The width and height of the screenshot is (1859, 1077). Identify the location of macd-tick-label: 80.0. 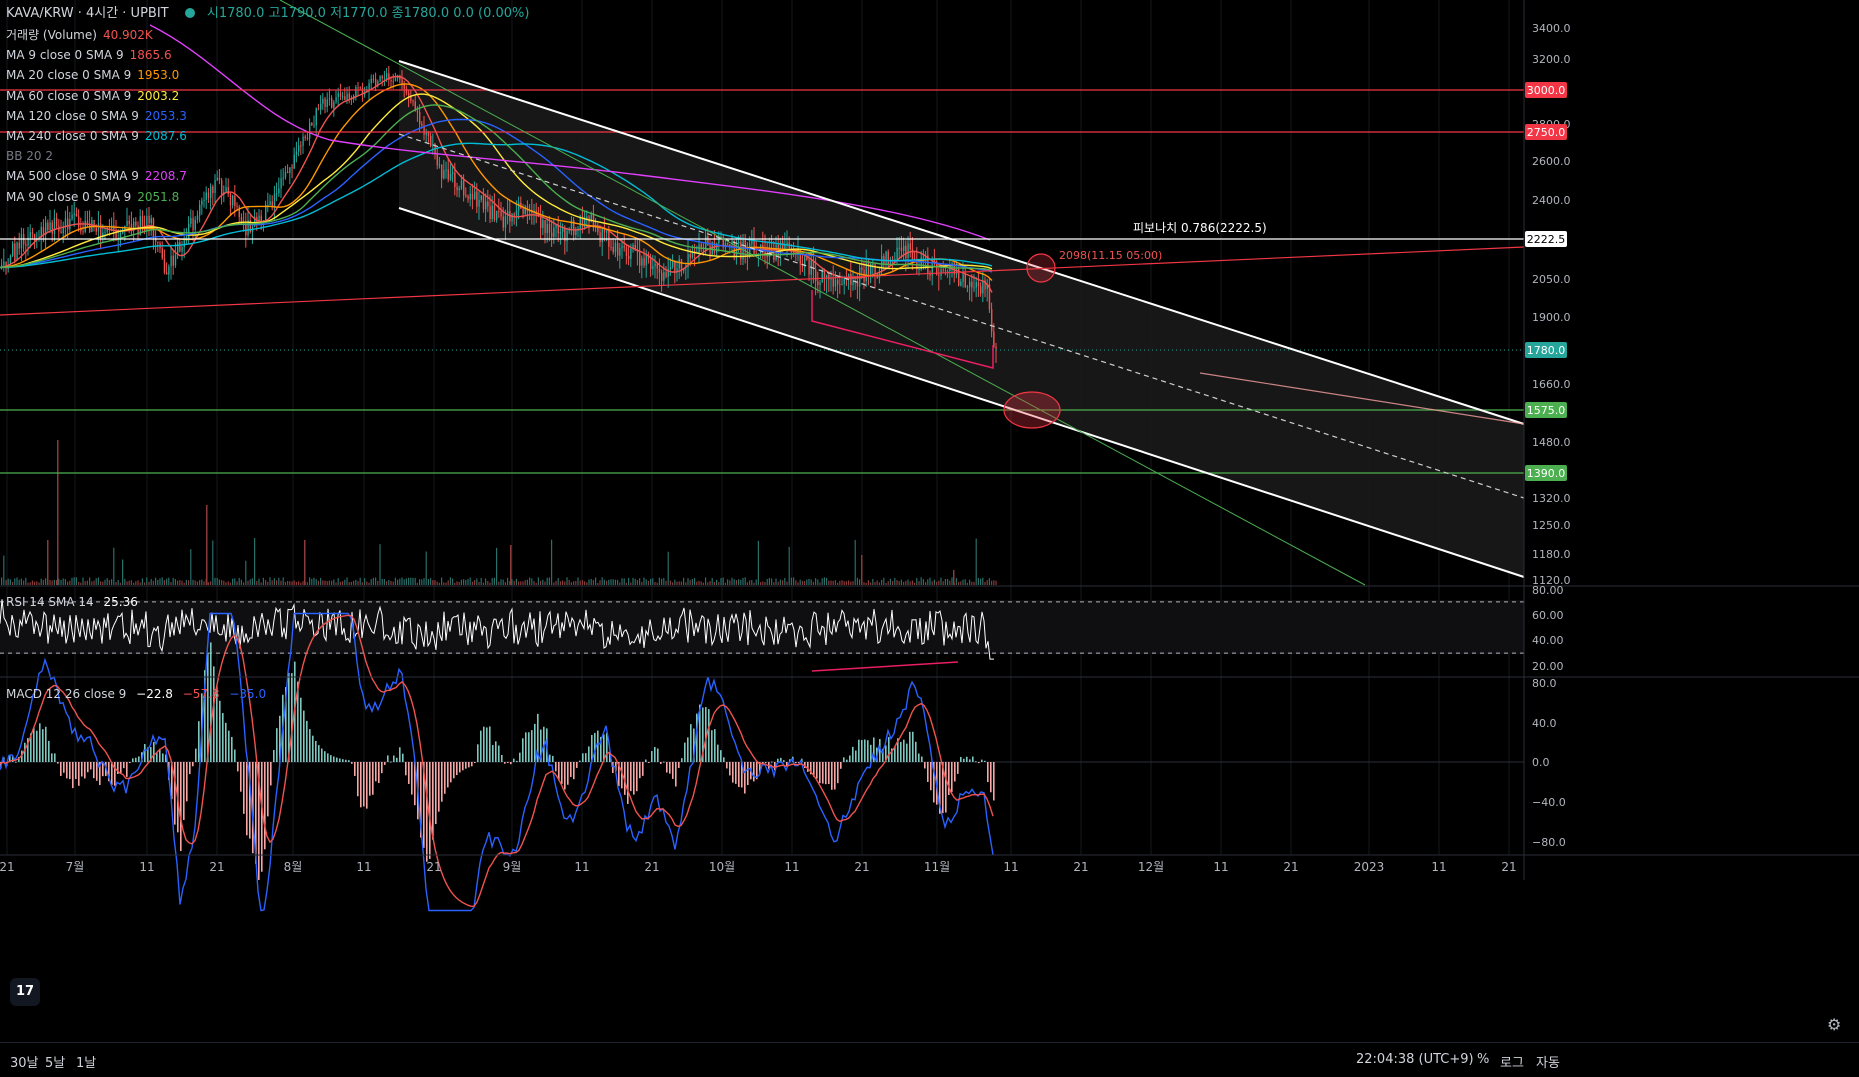
(1544, 683).